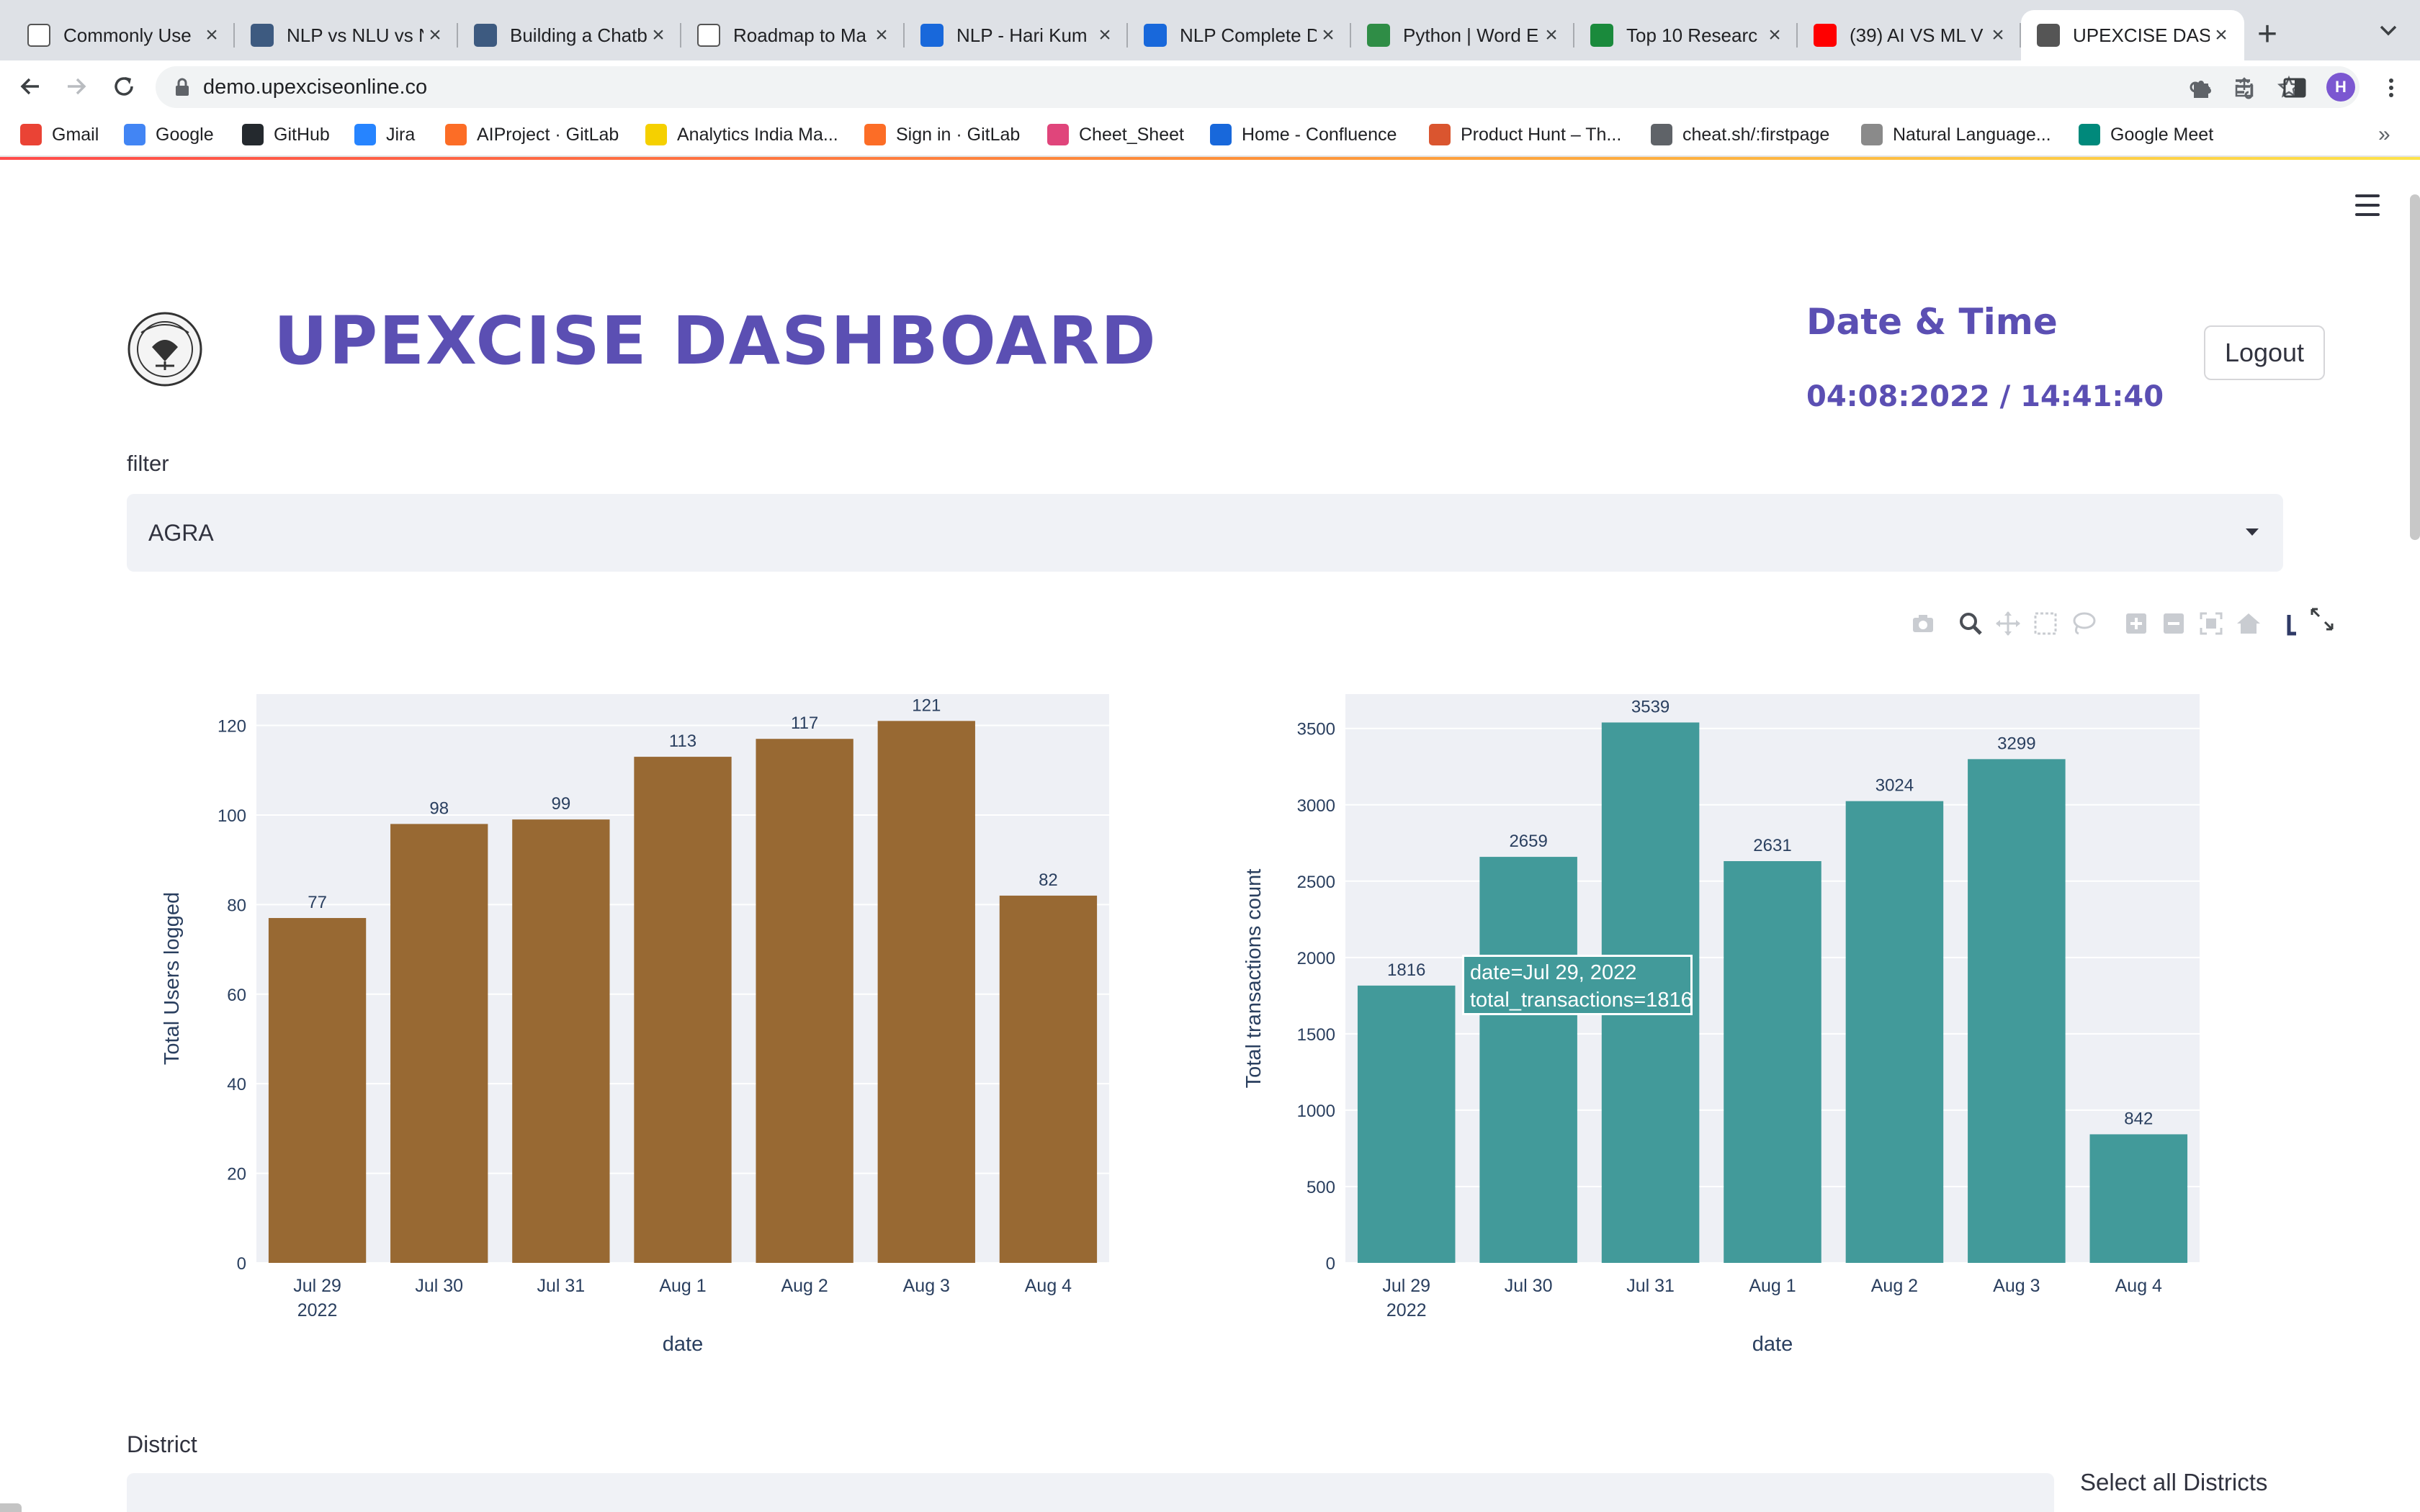  I want to click on page-scrollbar, so click(2415, 367).